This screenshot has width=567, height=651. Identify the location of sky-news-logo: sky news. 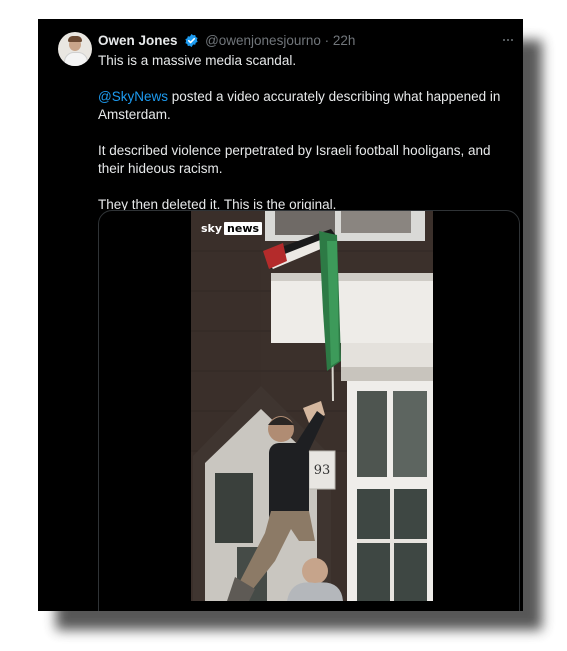
(232, 228).